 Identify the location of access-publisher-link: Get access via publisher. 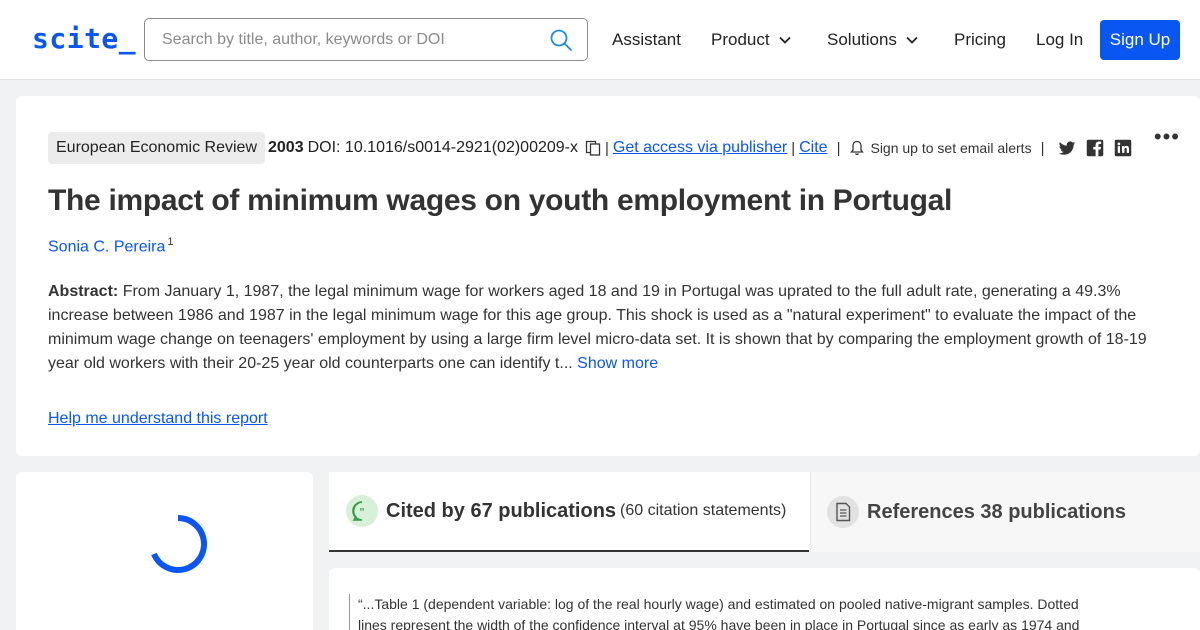
(700, 148).